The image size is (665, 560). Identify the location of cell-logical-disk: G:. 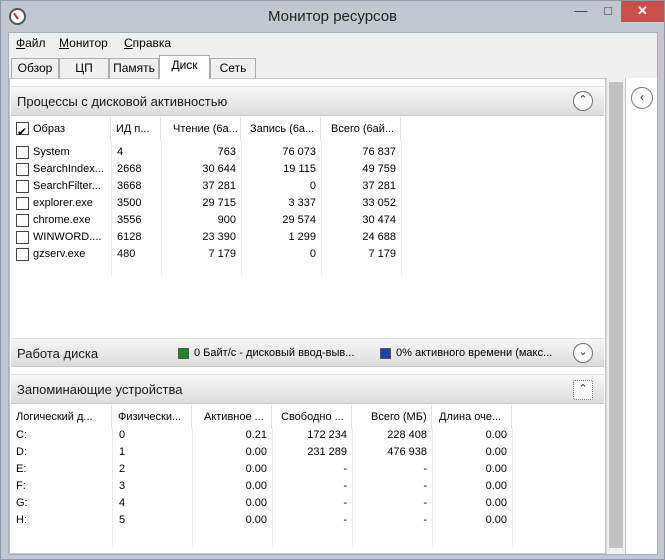
(22, 503).